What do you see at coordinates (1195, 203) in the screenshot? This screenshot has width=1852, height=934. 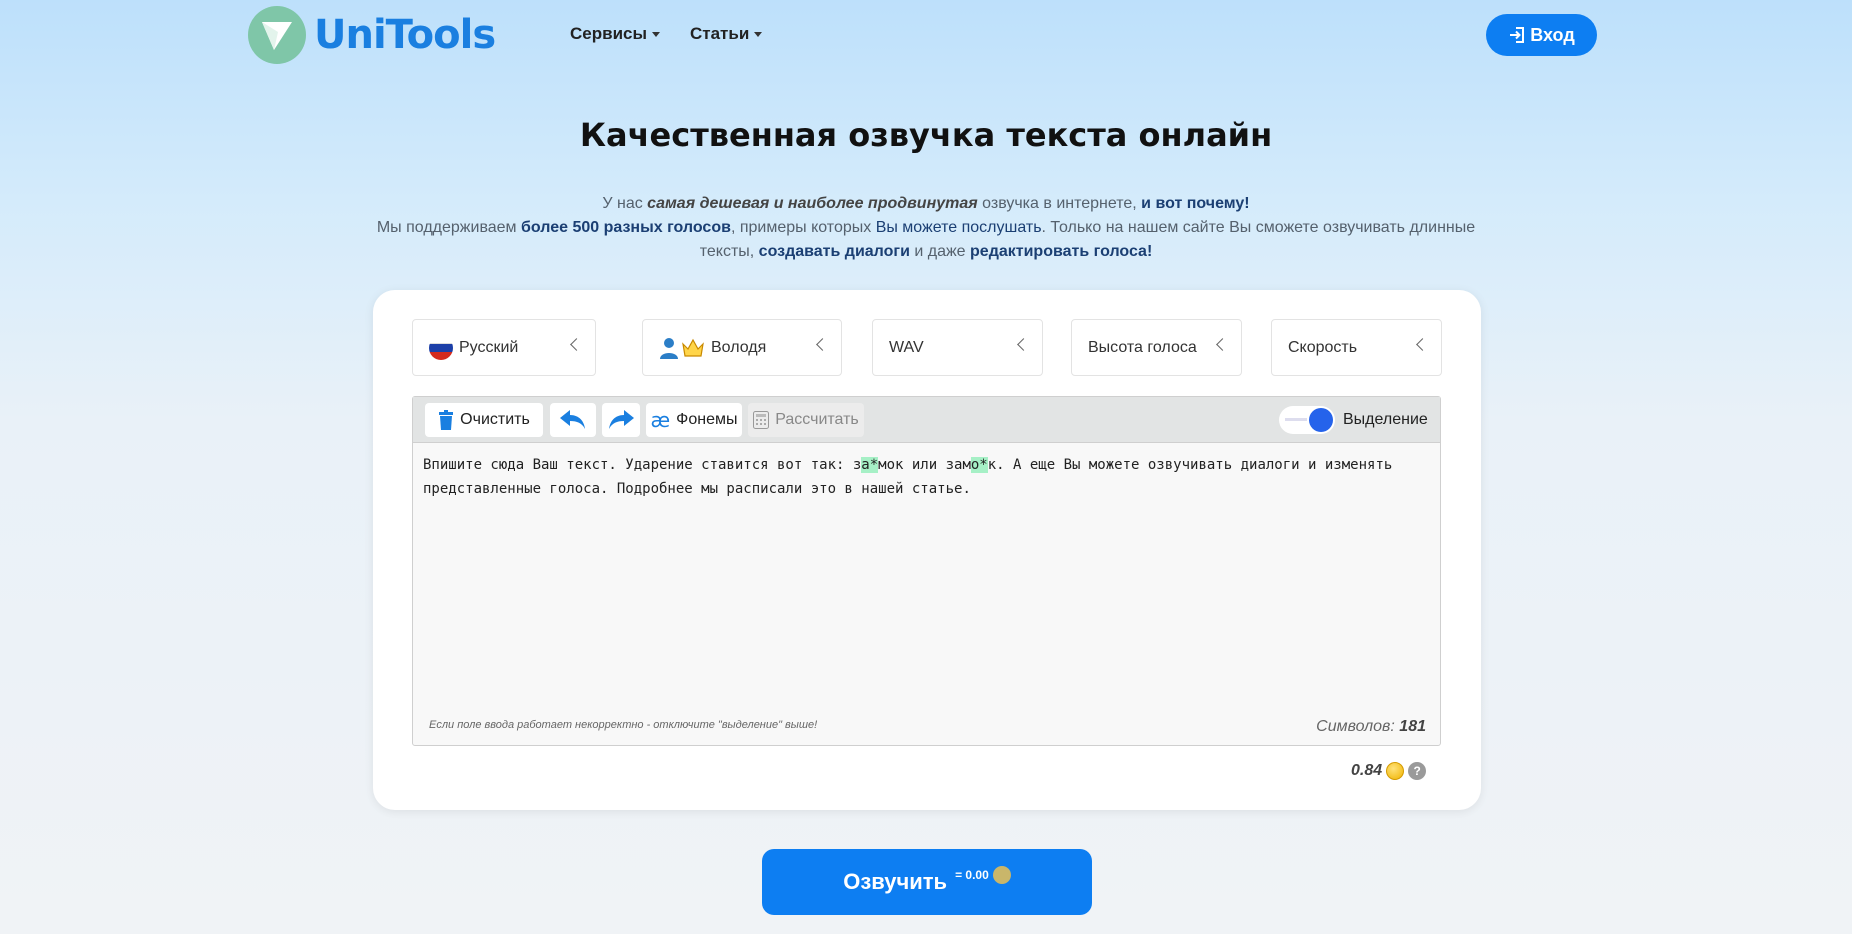 I see `why-link: и вот почему!` at bounding box center [1195, 203].